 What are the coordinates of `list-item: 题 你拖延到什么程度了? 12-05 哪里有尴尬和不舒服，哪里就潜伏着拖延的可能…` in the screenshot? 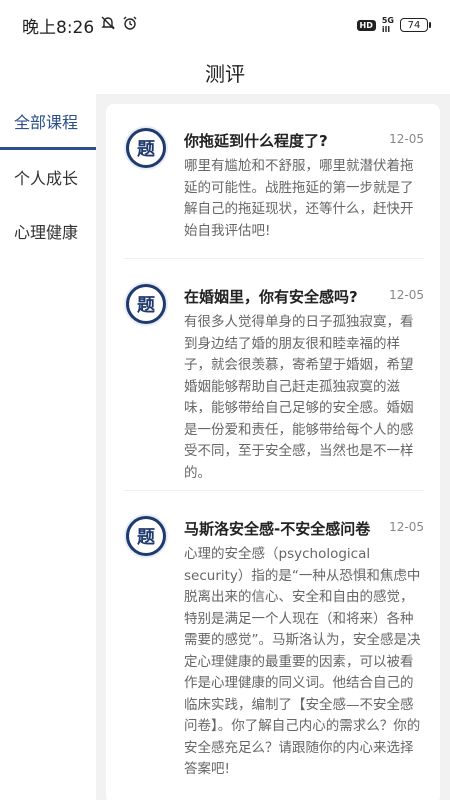 It's located at (274, 186).